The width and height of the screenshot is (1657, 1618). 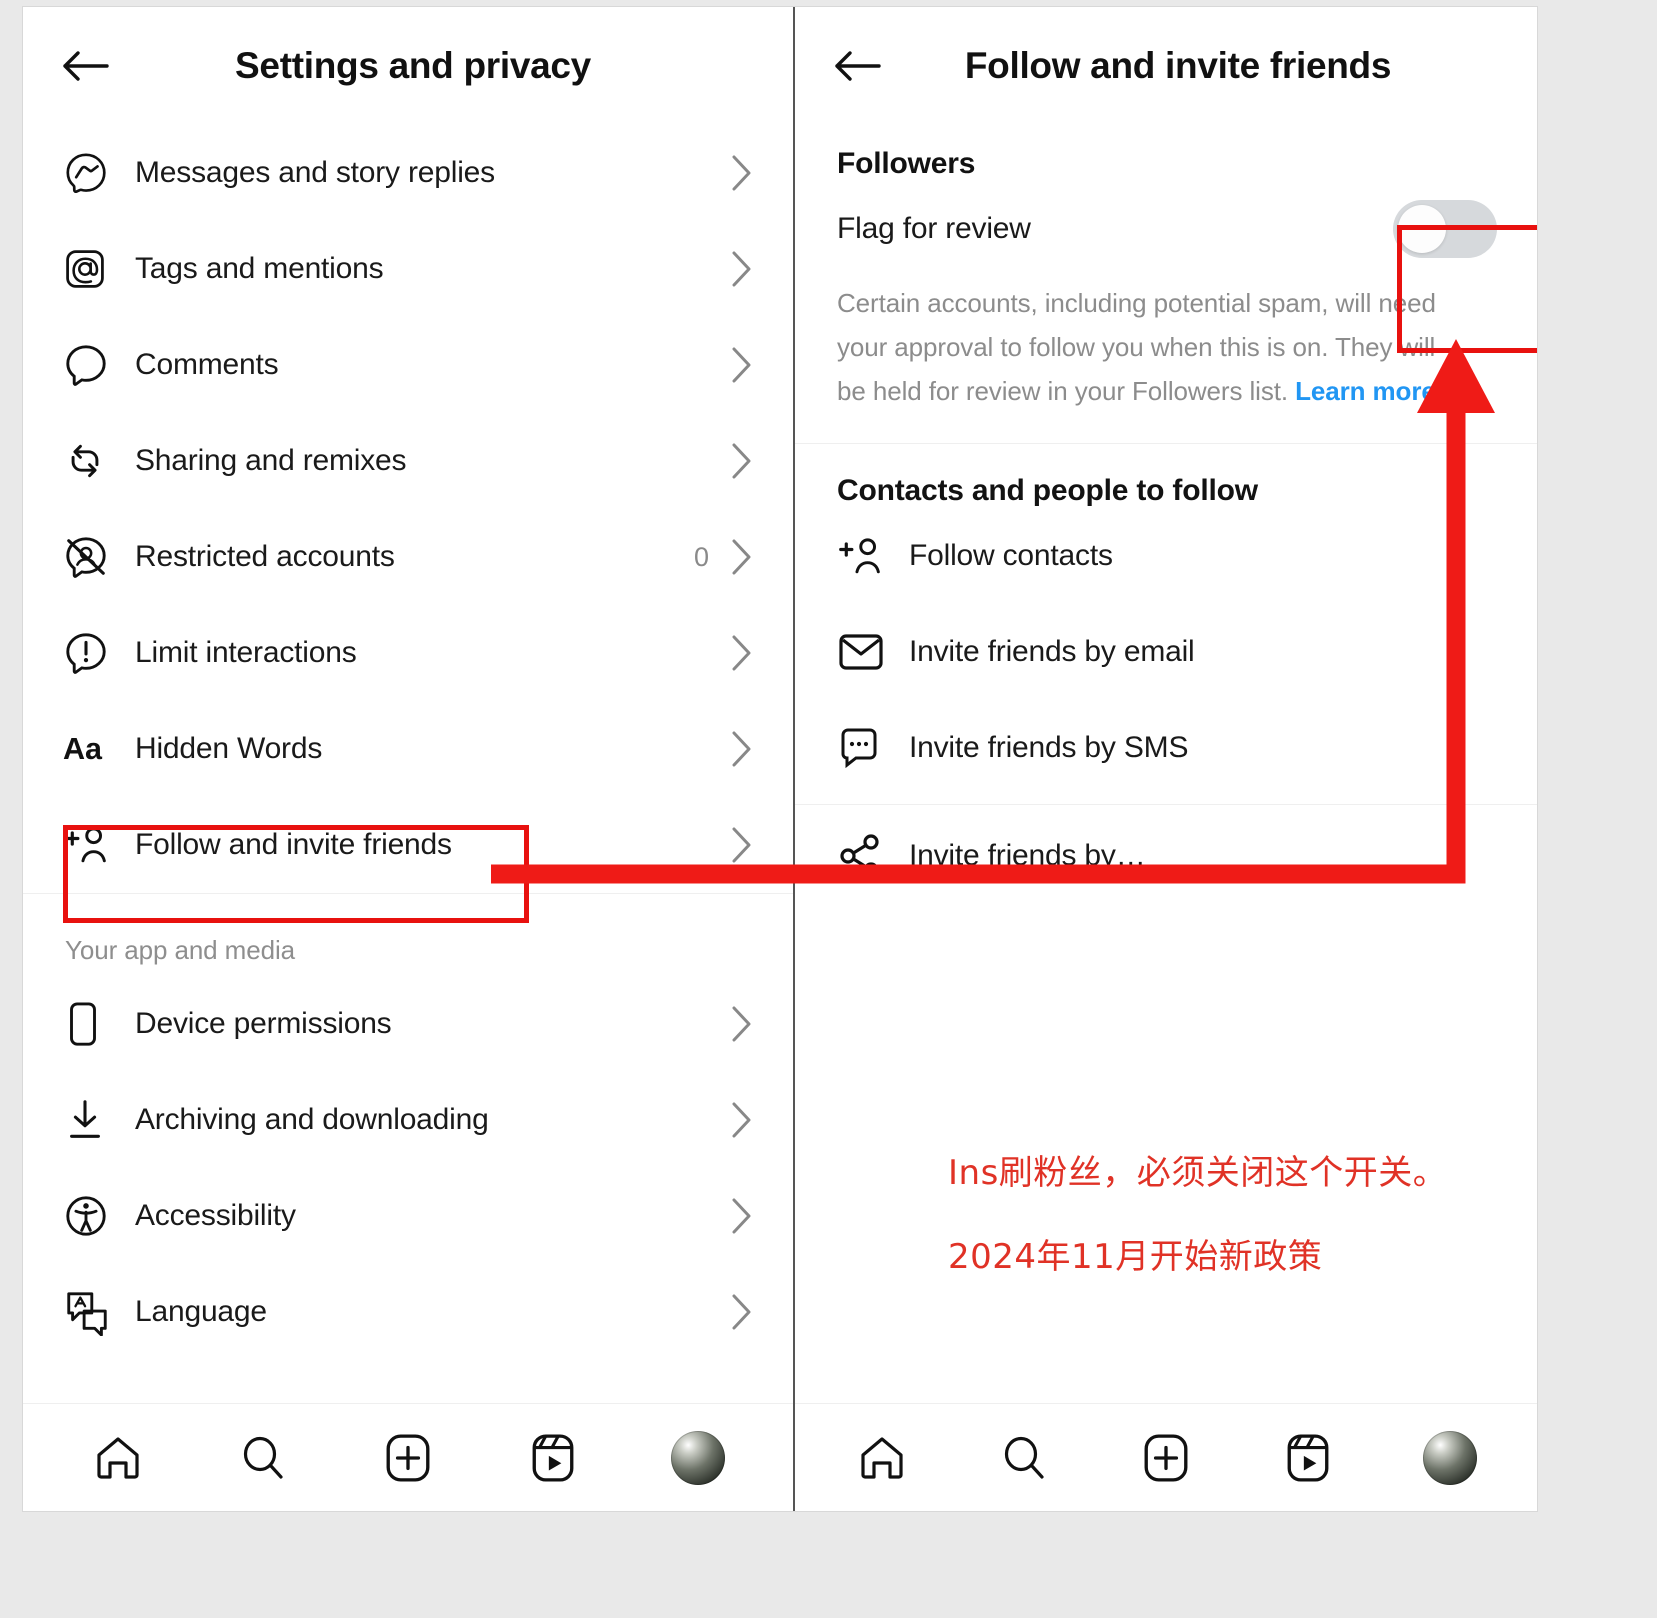 I want to click on sidebar-item-sharing: Sharing and remixes, so click(x=408, y=461).